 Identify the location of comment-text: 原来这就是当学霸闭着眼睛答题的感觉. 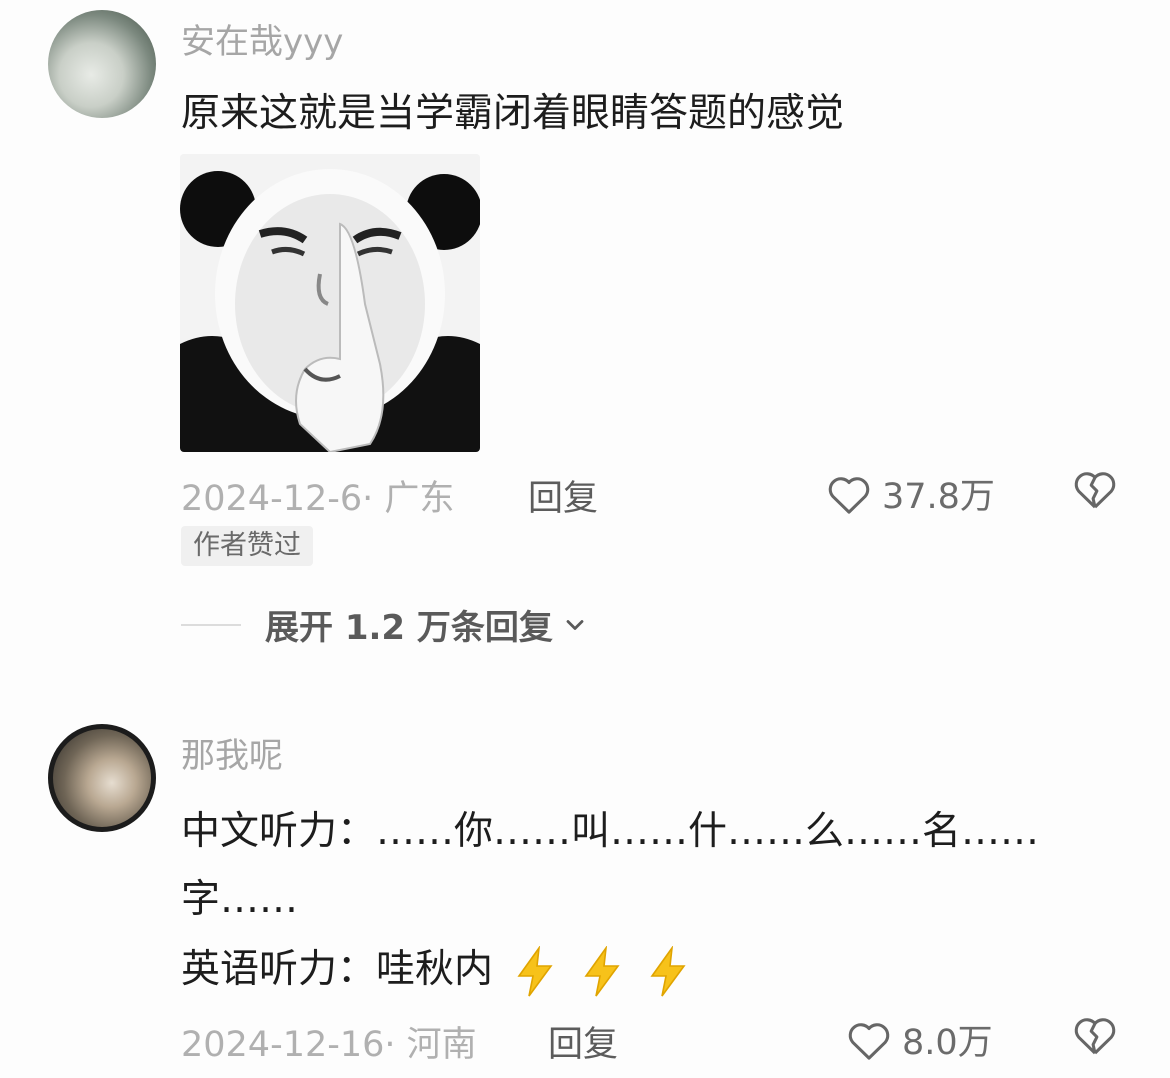
(513, 113).